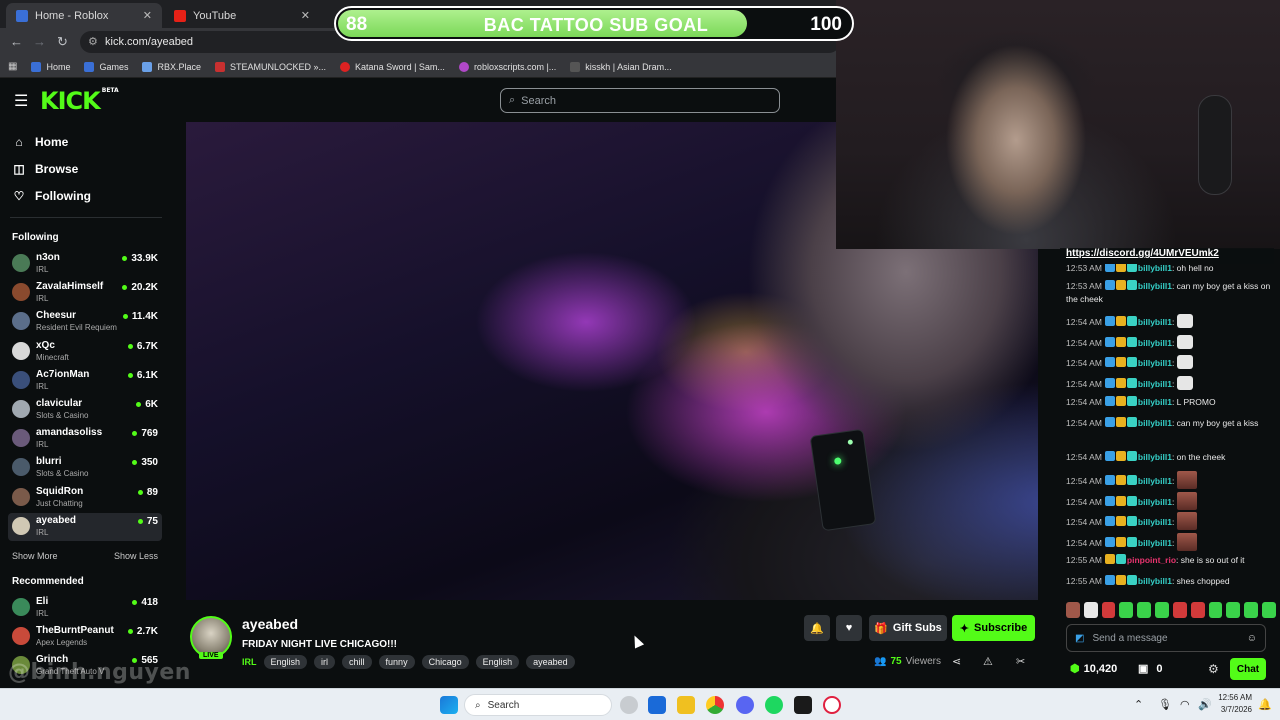 The image size is (1280, 720). What do you see at coordinates (242, 15) in the screenshot?
I see `tab-youtube: YouTube ✕` at bounding box center [242, 15].